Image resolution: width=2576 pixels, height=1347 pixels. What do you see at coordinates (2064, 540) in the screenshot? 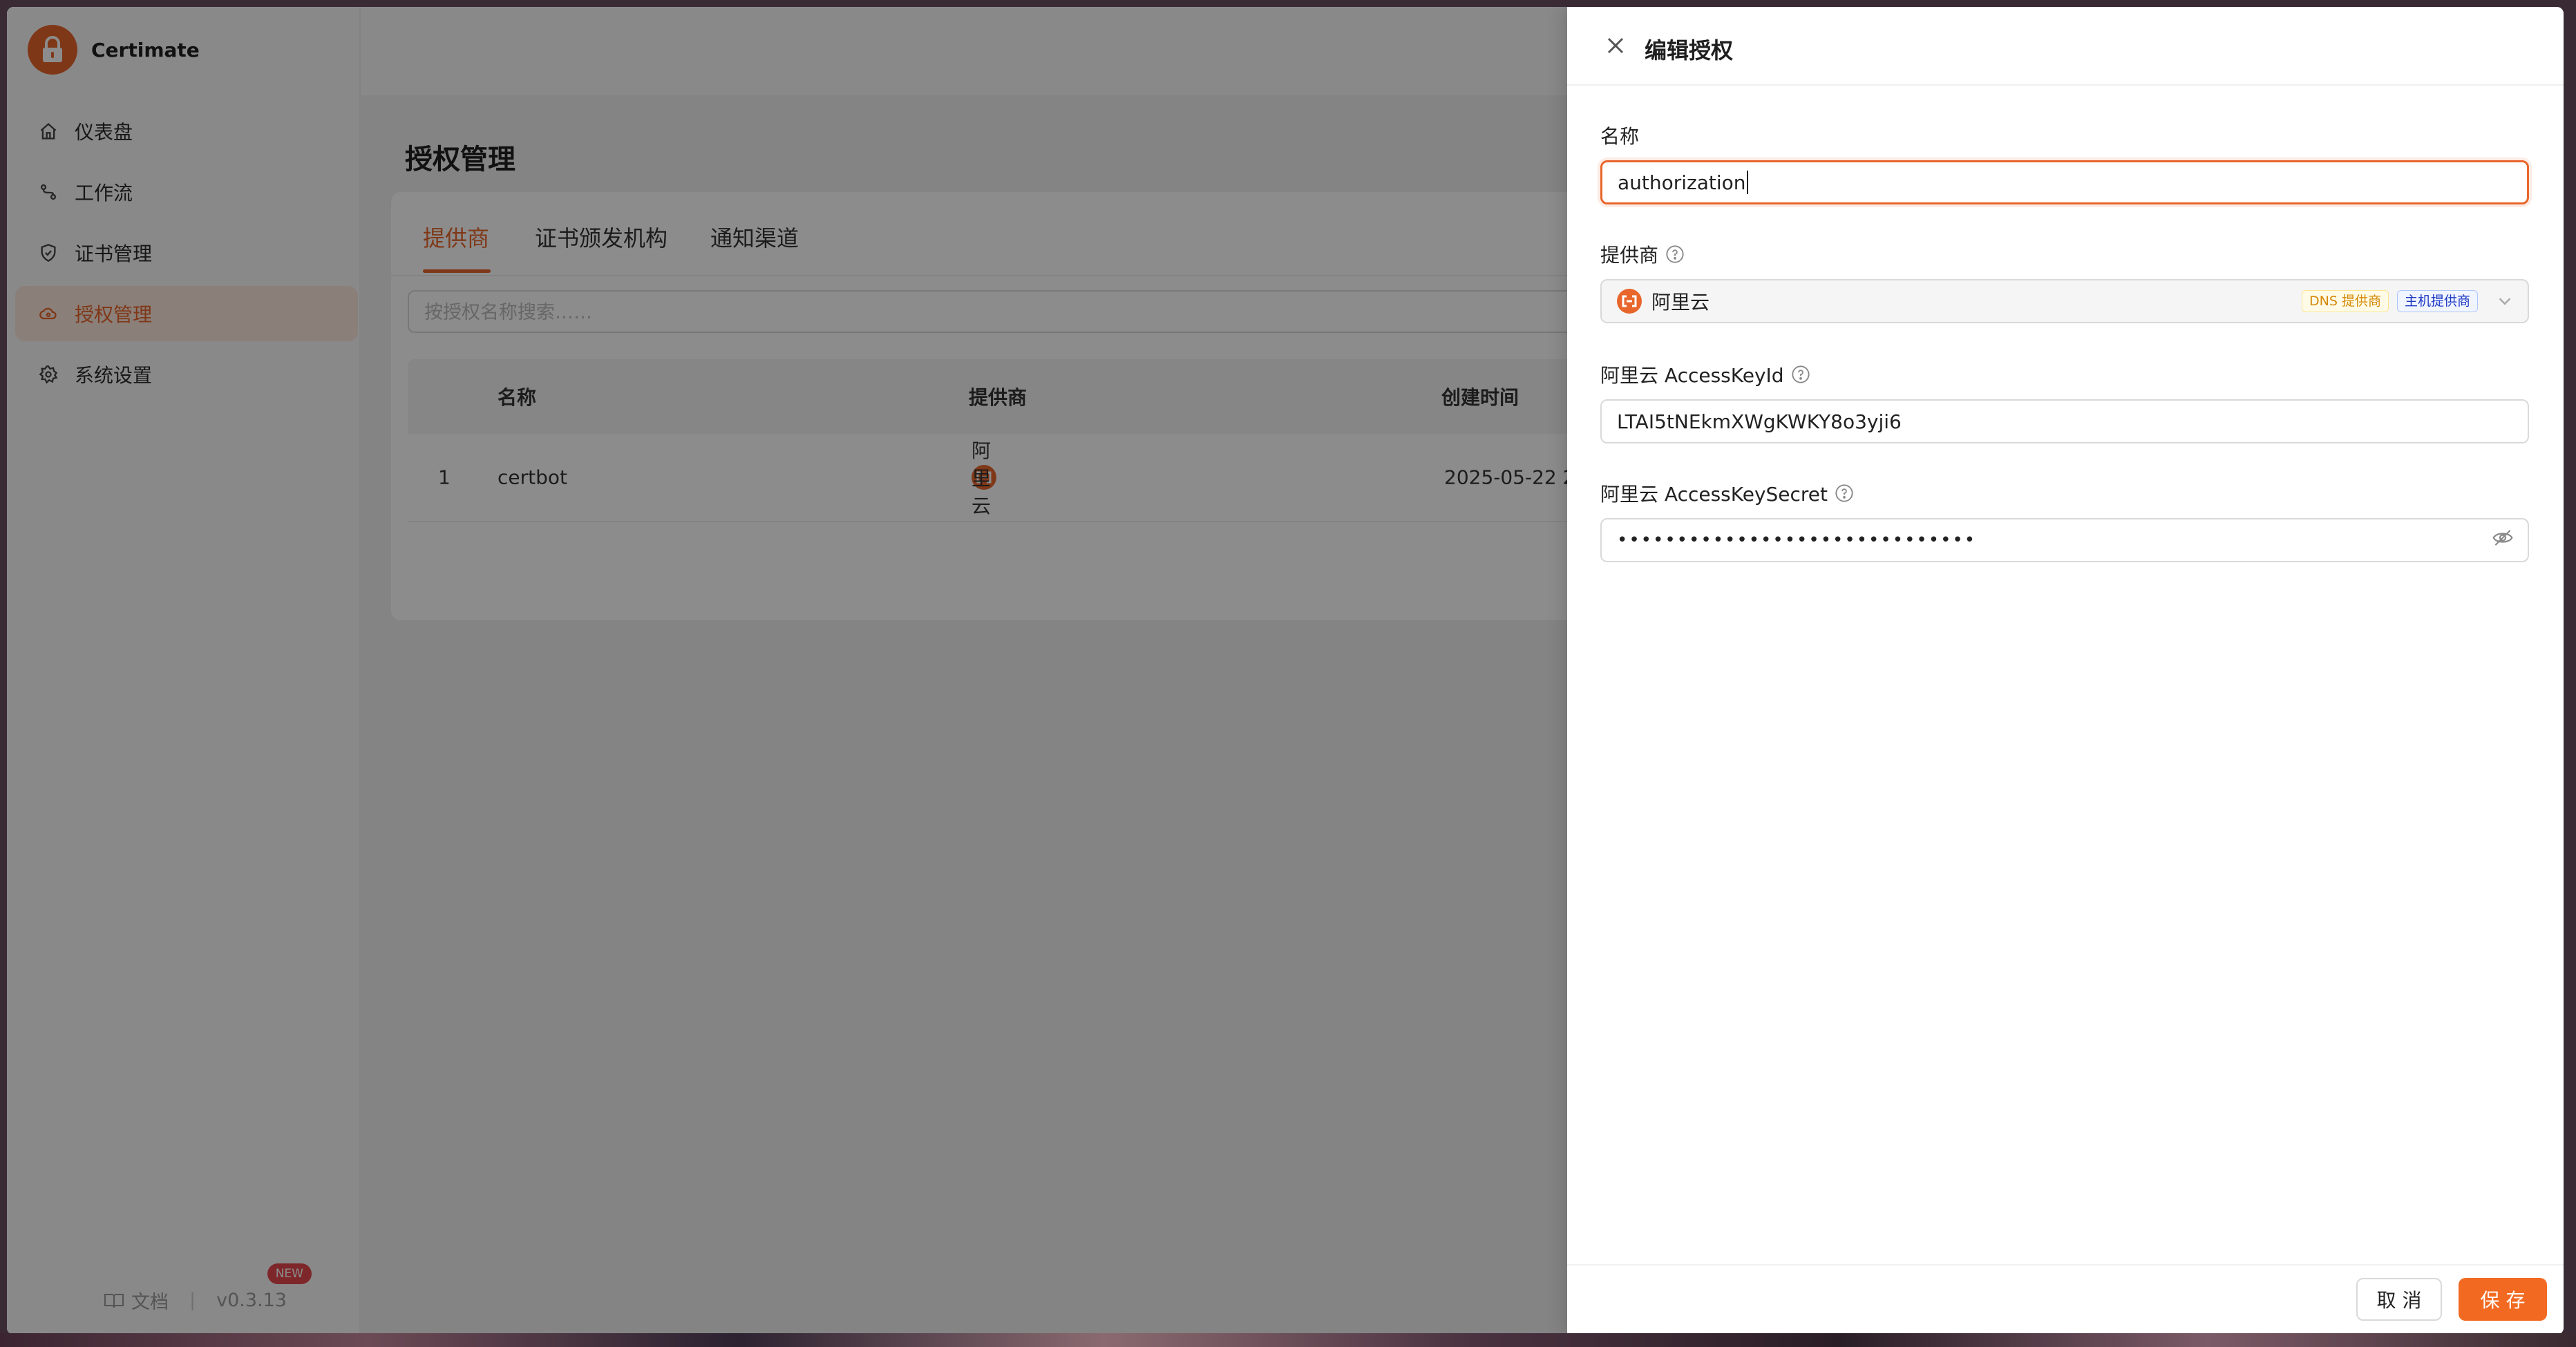
I see `access-key-secret-input: ••••••••••••••••••••••••••••••` at bounding box center [2064, 540].